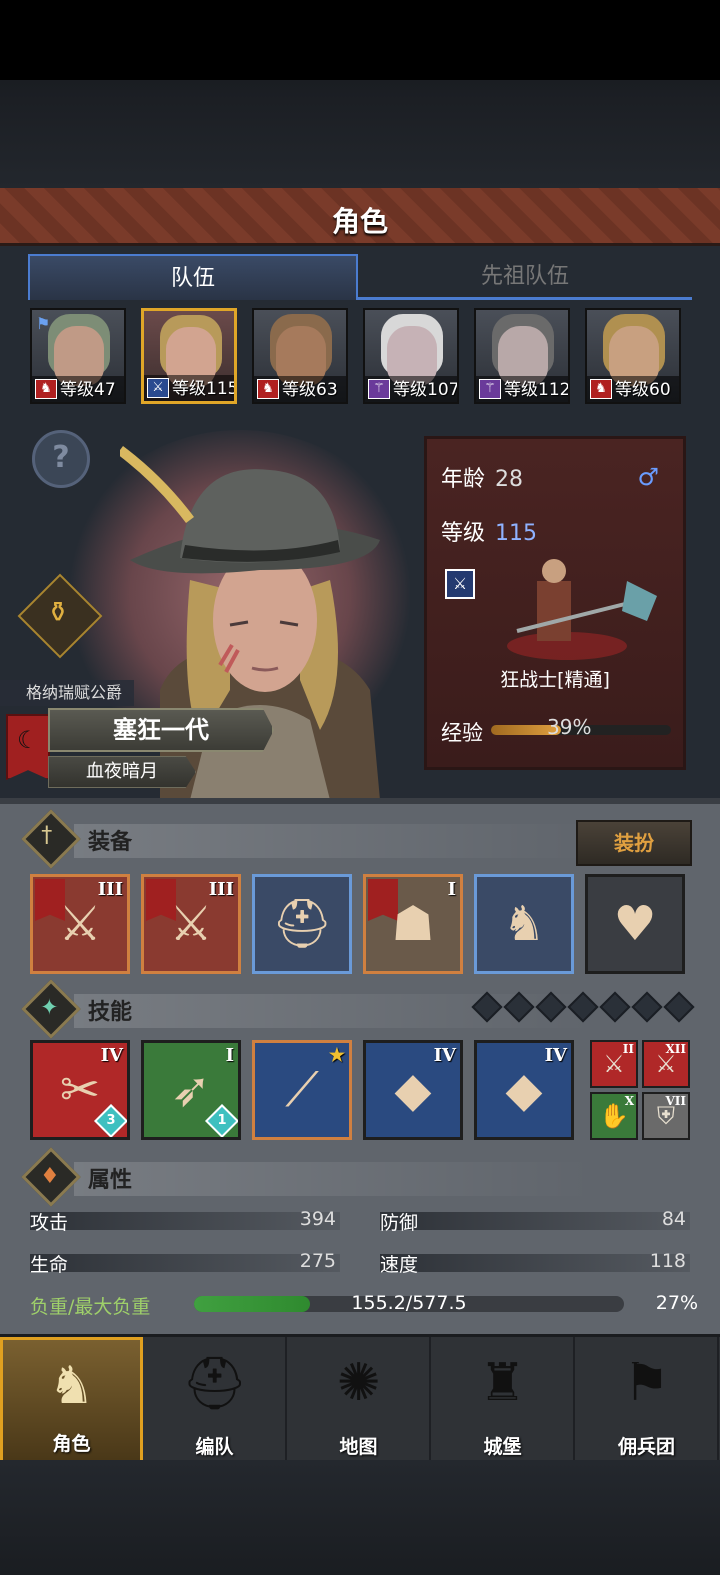 Image resolution: width=720 pixels, height=1575 pixels. Describe the element at coordinates (537, 390) in the screenshot. I see `hero-level: 等级112` at that location.